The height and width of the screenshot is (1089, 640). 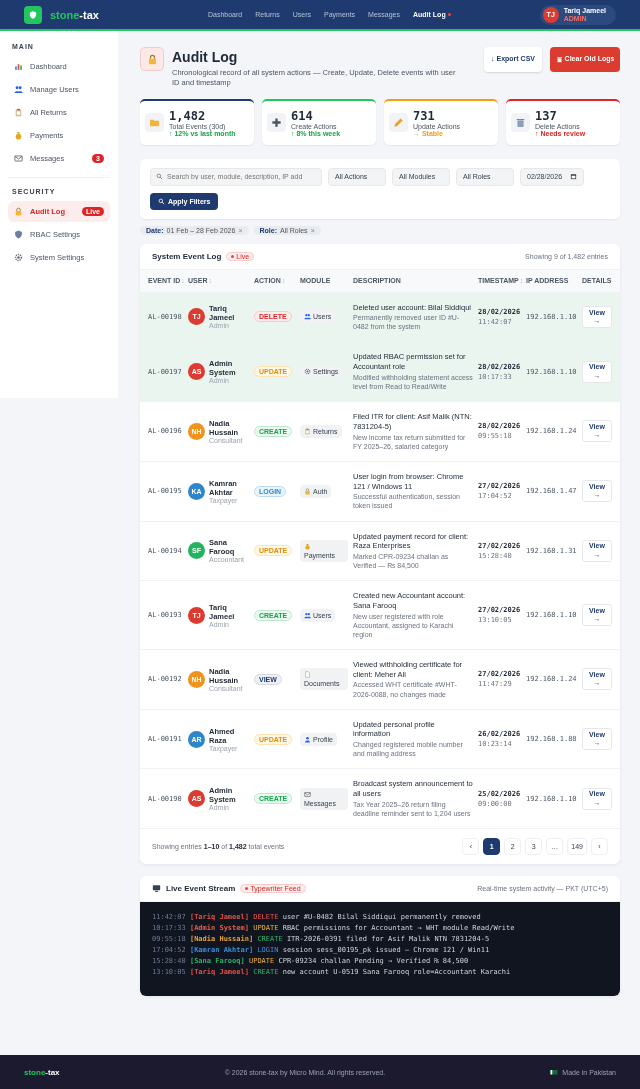 I want to click on document-icon, so click(x=307, y=675).